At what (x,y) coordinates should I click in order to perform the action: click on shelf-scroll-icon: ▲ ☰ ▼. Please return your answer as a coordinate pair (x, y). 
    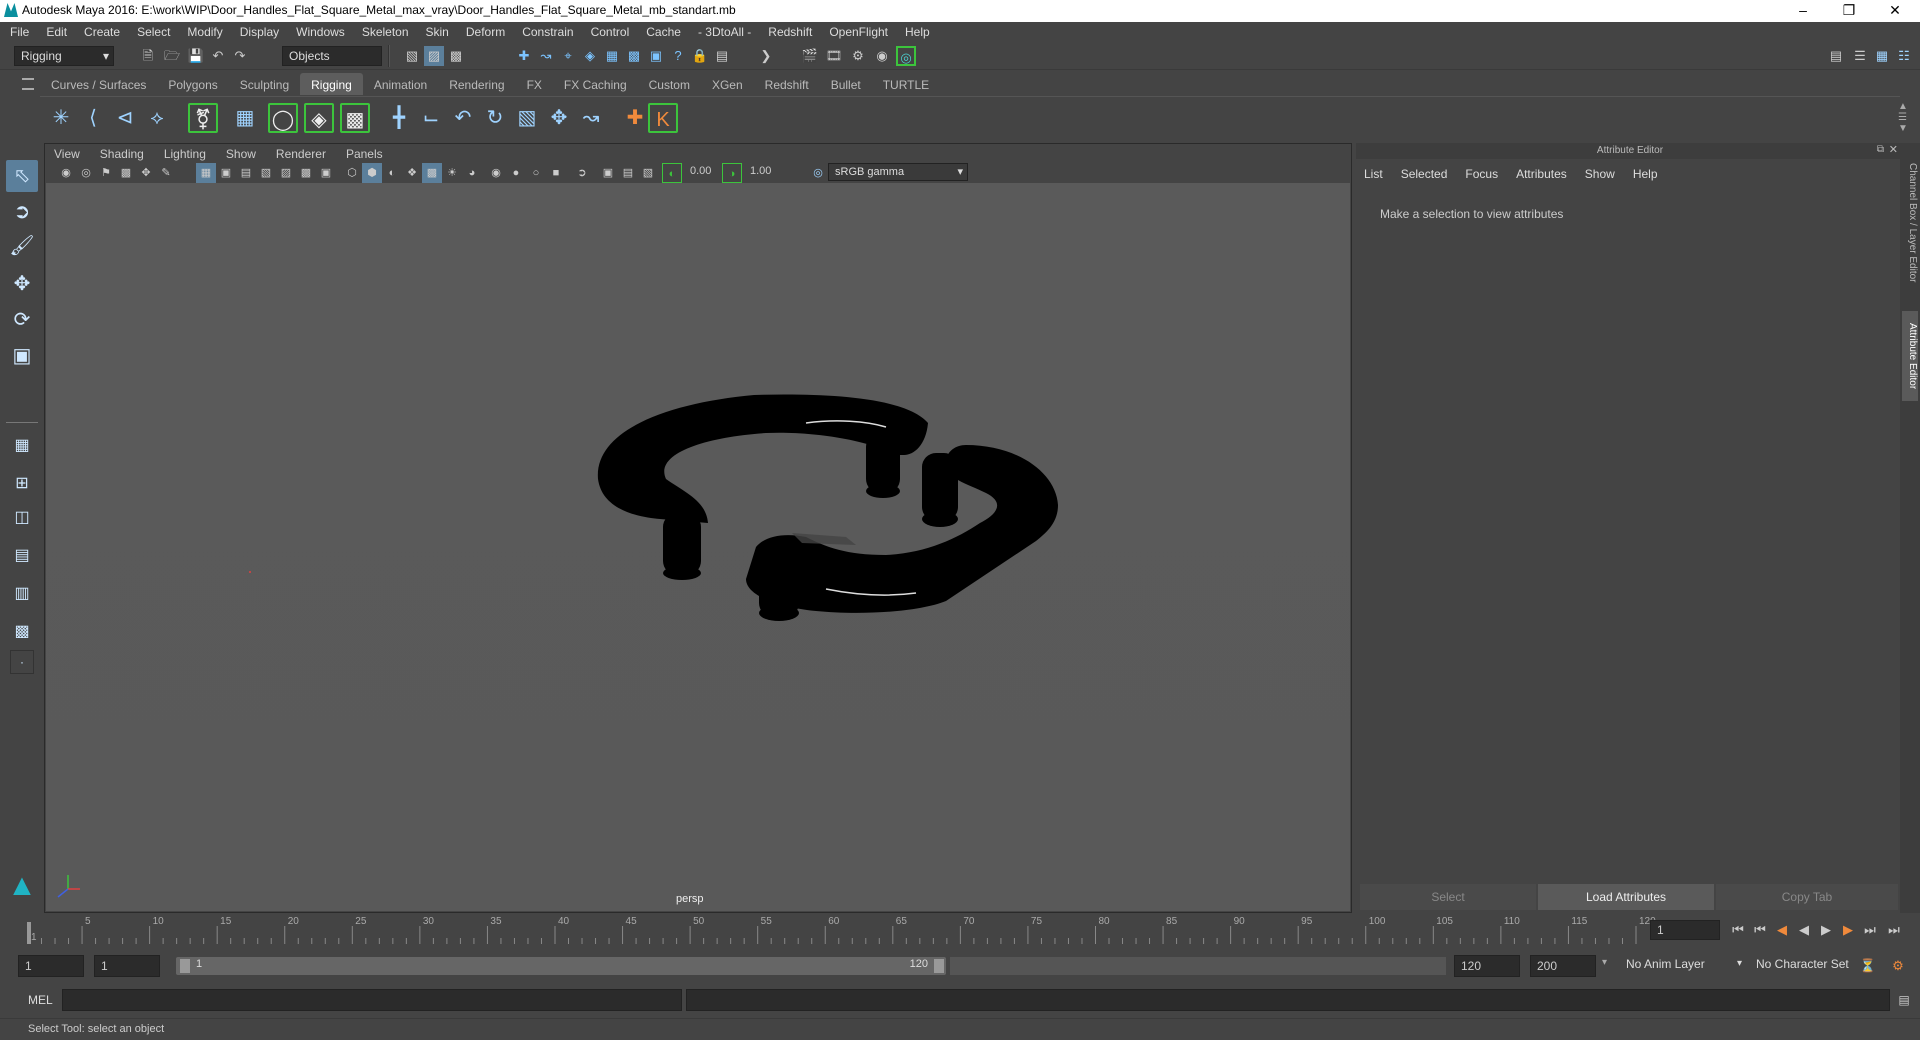
    Looking at the image, I should click on (1903, 117).